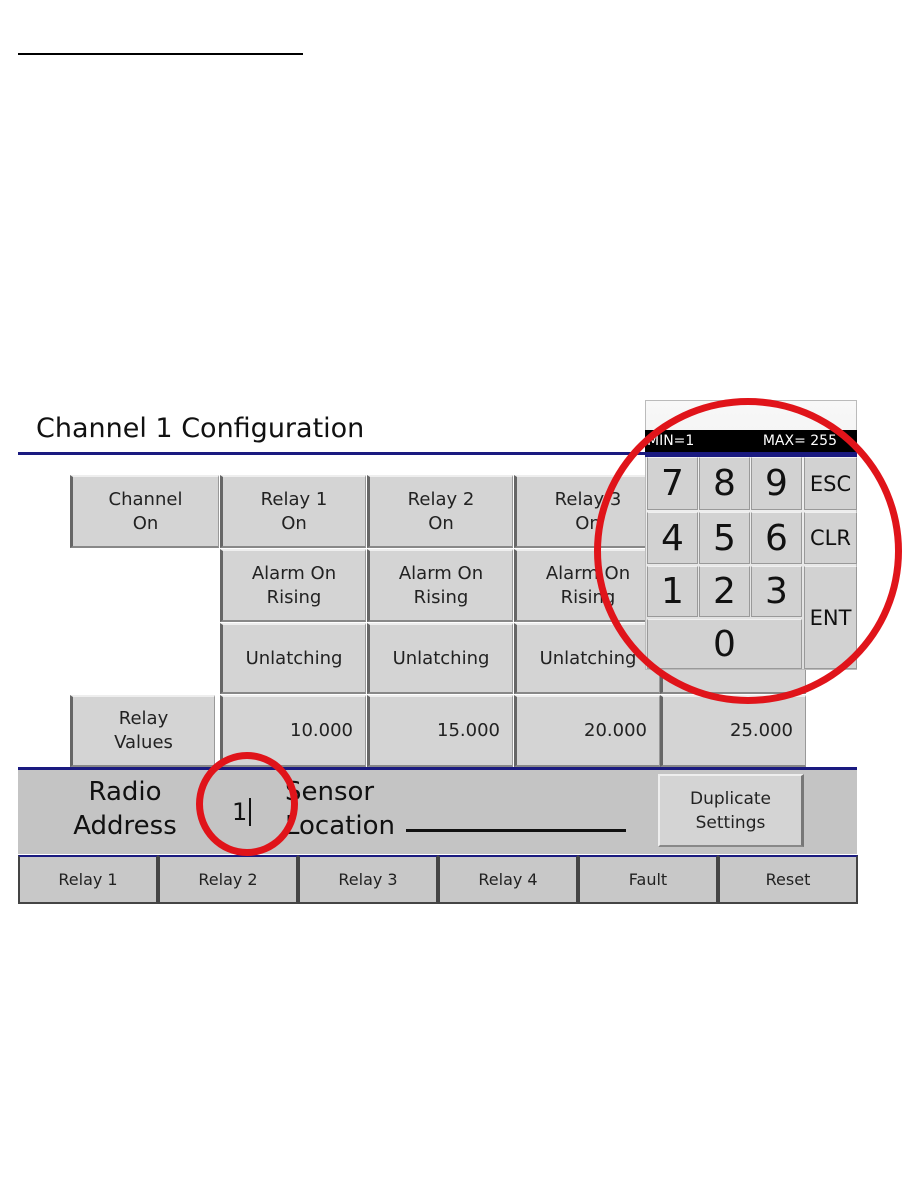 The width and height of the screenshot is (918, 1188). I want to click on key-3: 3, so click(776, 591).